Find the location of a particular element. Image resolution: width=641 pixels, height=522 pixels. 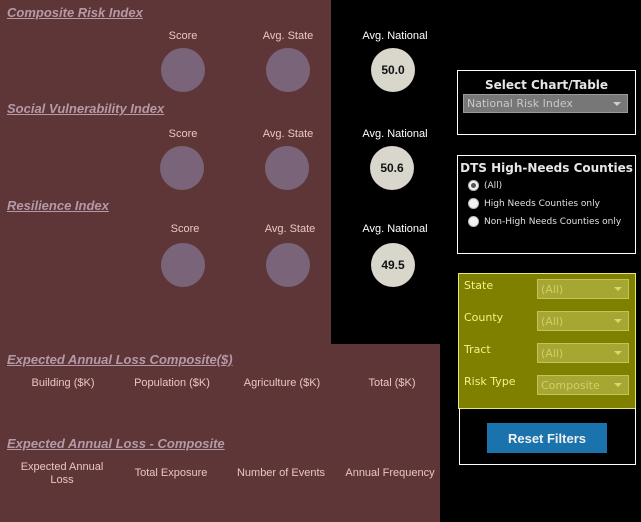

composite-avg-state-circle is located at coordinates (288, 70).